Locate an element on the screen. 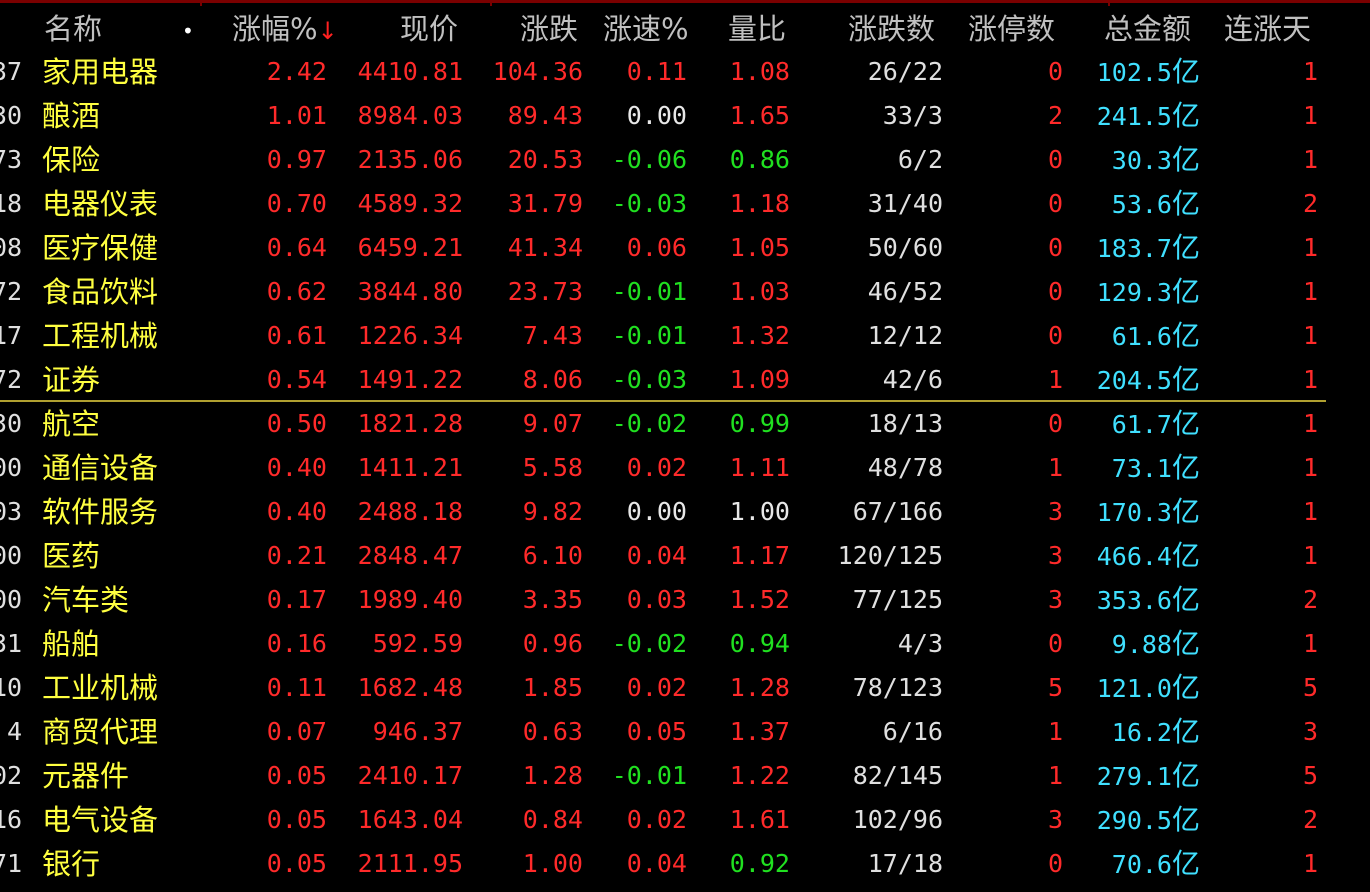 Image resolution: width=1370 pixels, height=892 pixels. header-change: 涨跌 is located at coordinates (549, 29).